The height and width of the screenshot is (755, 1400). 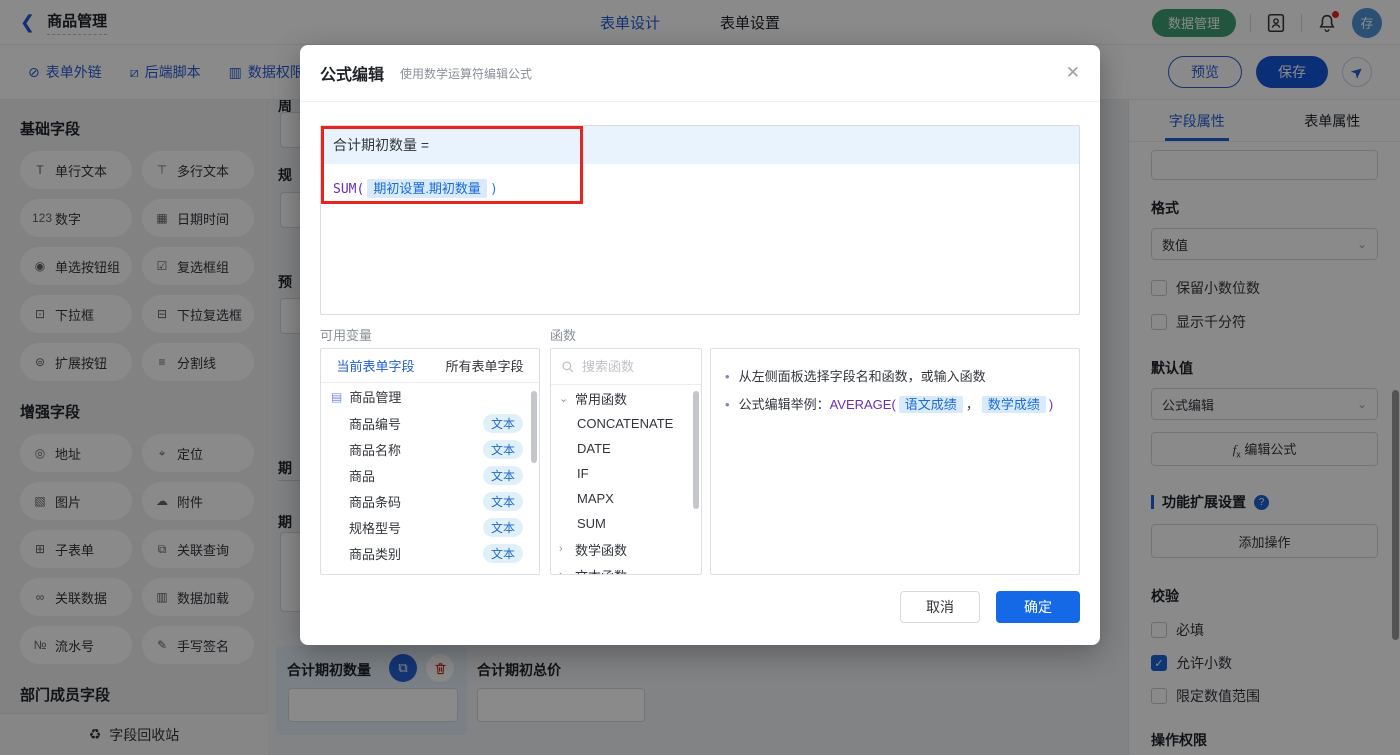 I want to click on variables-panel-label: 可用变量, so click(x=346, y=335).